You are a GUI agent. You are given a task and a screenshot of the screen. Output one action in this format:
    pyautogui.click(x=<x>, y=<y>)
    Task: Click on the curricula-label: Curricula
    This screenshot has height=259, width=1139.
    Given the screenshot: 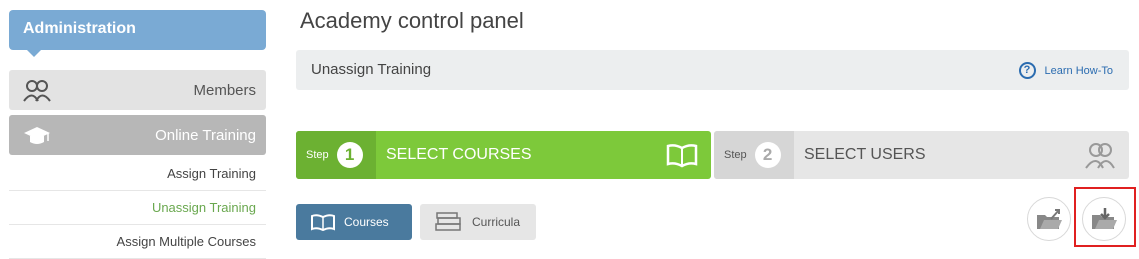 What is the action you would take?
    pyautogui.click(x=496, y=222)
    